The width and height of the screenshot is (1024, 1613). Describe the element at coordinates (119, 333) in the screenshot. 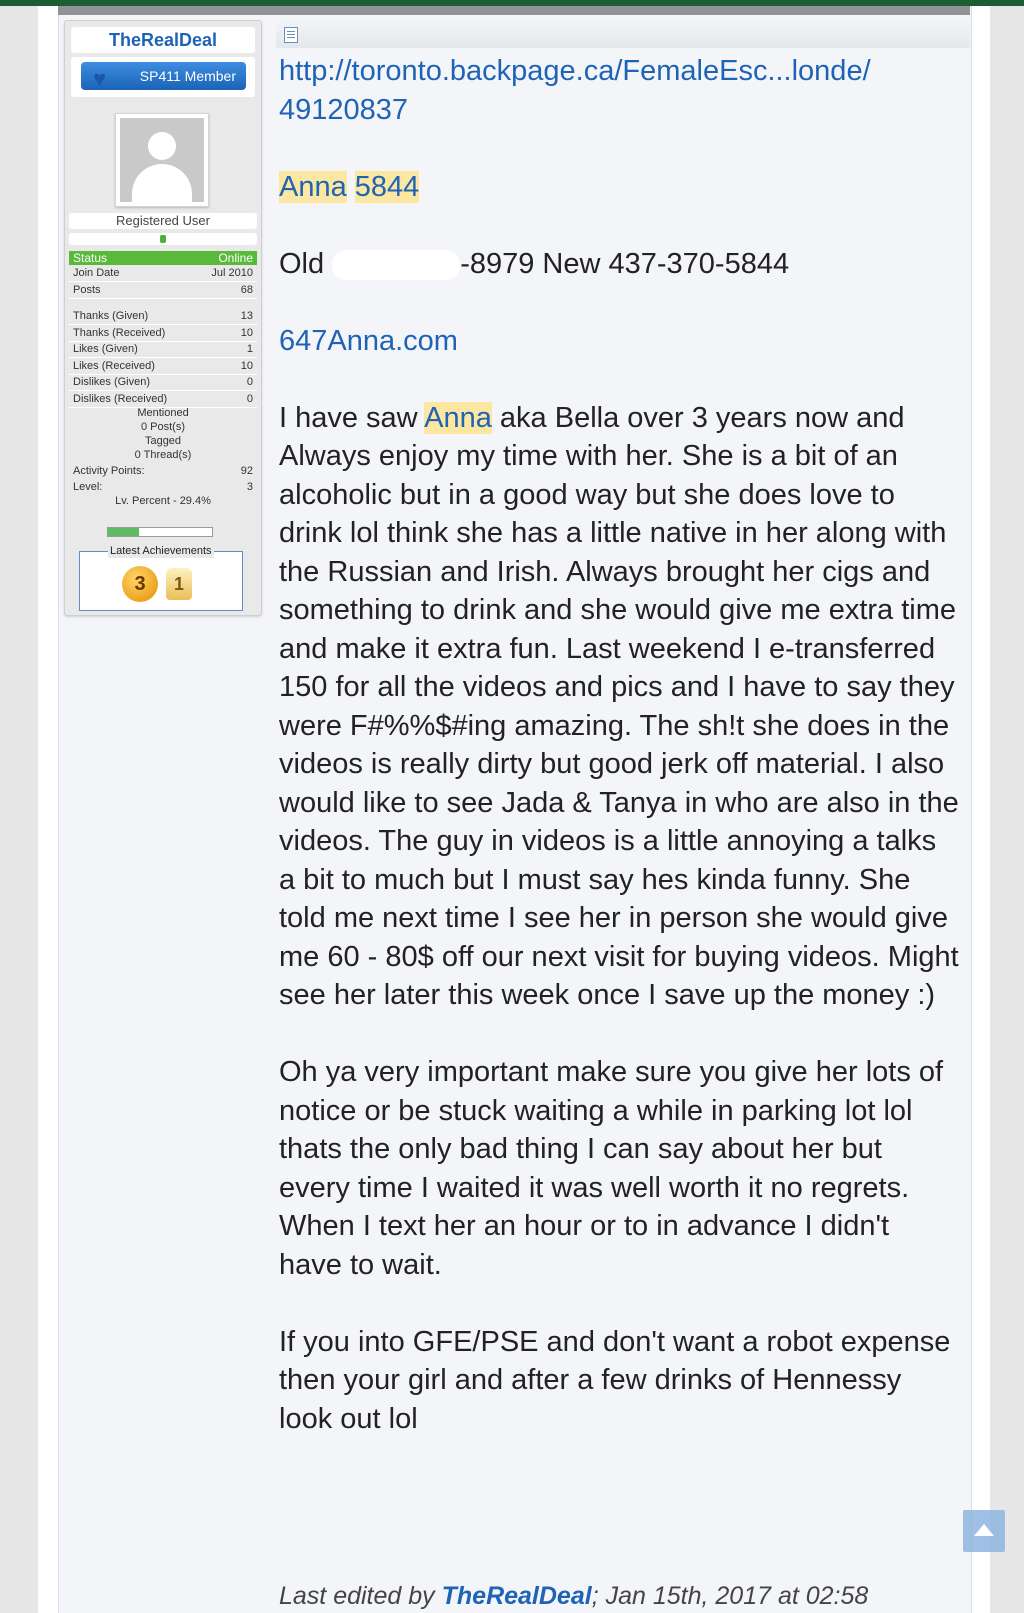

I see `stat-label: Thanks (Received)` at that location.